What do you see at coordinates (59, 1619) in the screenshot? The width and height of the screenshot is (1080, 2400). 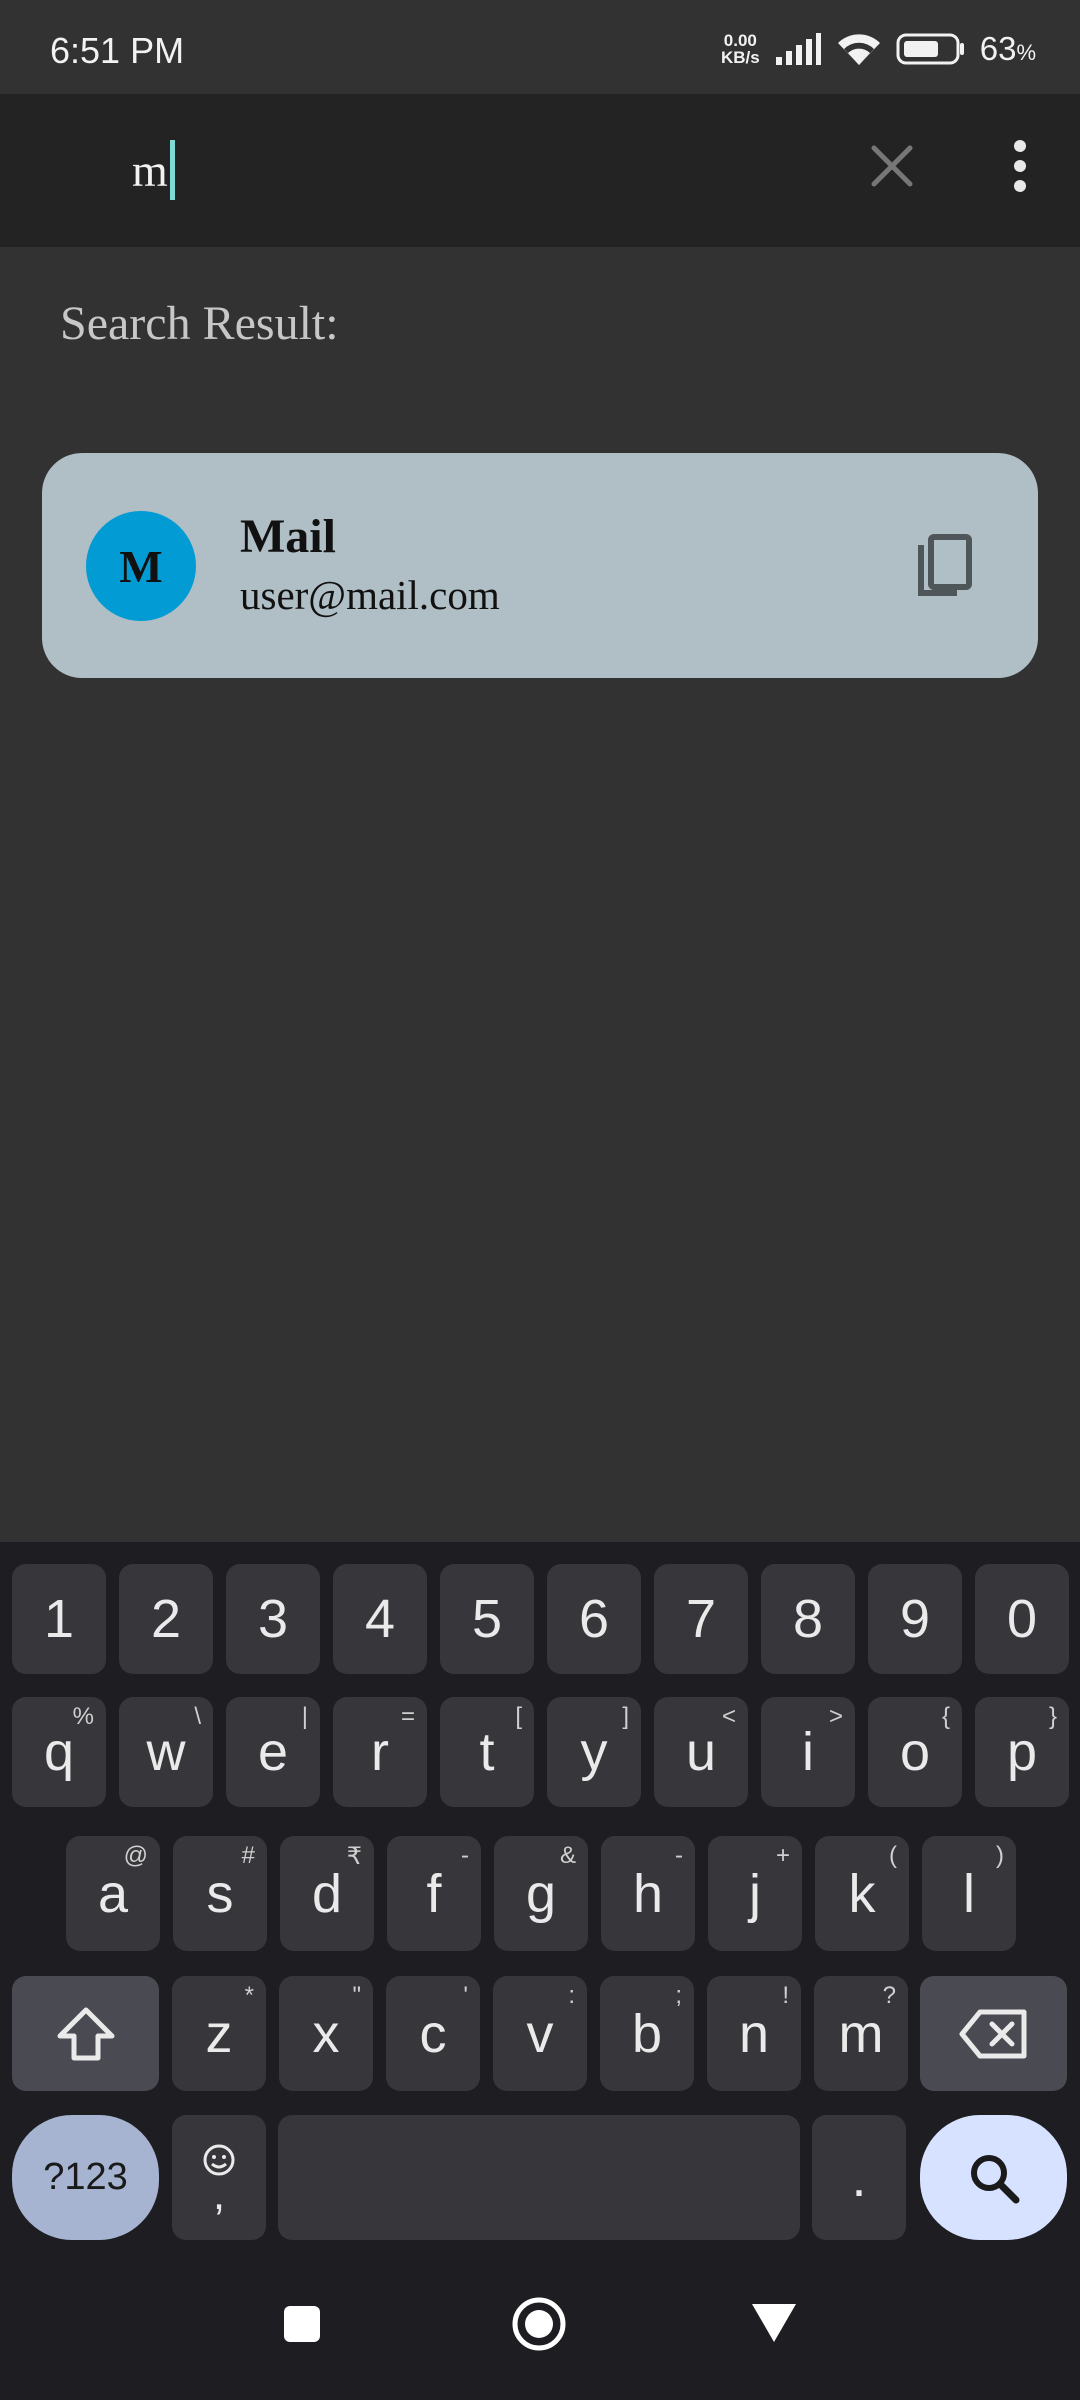 I see `key-1: 1` at bounding box center [59, 1619].